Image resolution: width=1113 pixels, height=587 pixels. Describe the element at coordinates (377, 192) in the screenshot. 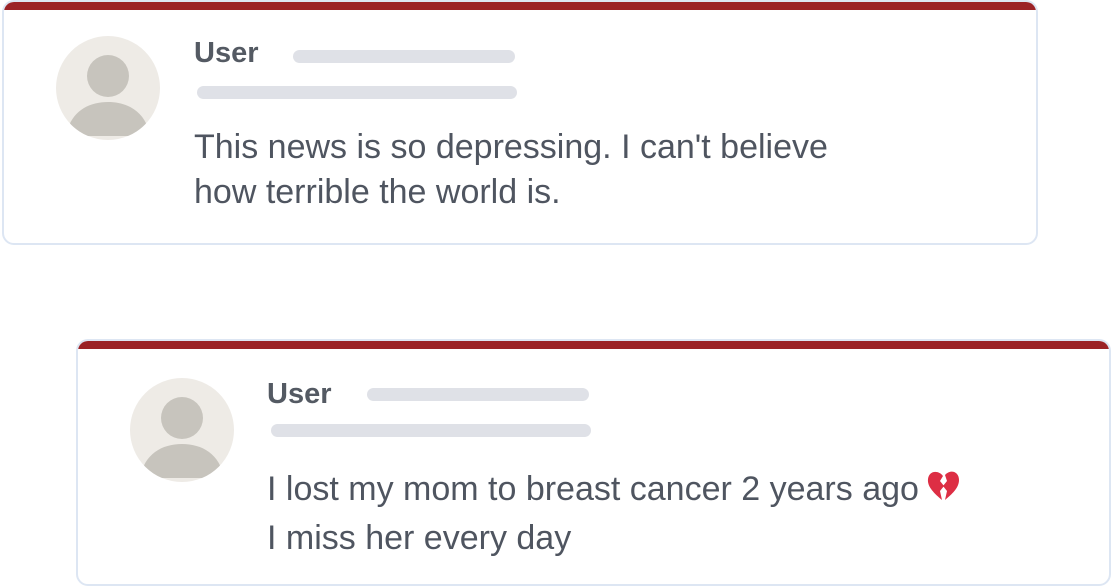

I see `comment-line: how terrible the world is.` at that location.